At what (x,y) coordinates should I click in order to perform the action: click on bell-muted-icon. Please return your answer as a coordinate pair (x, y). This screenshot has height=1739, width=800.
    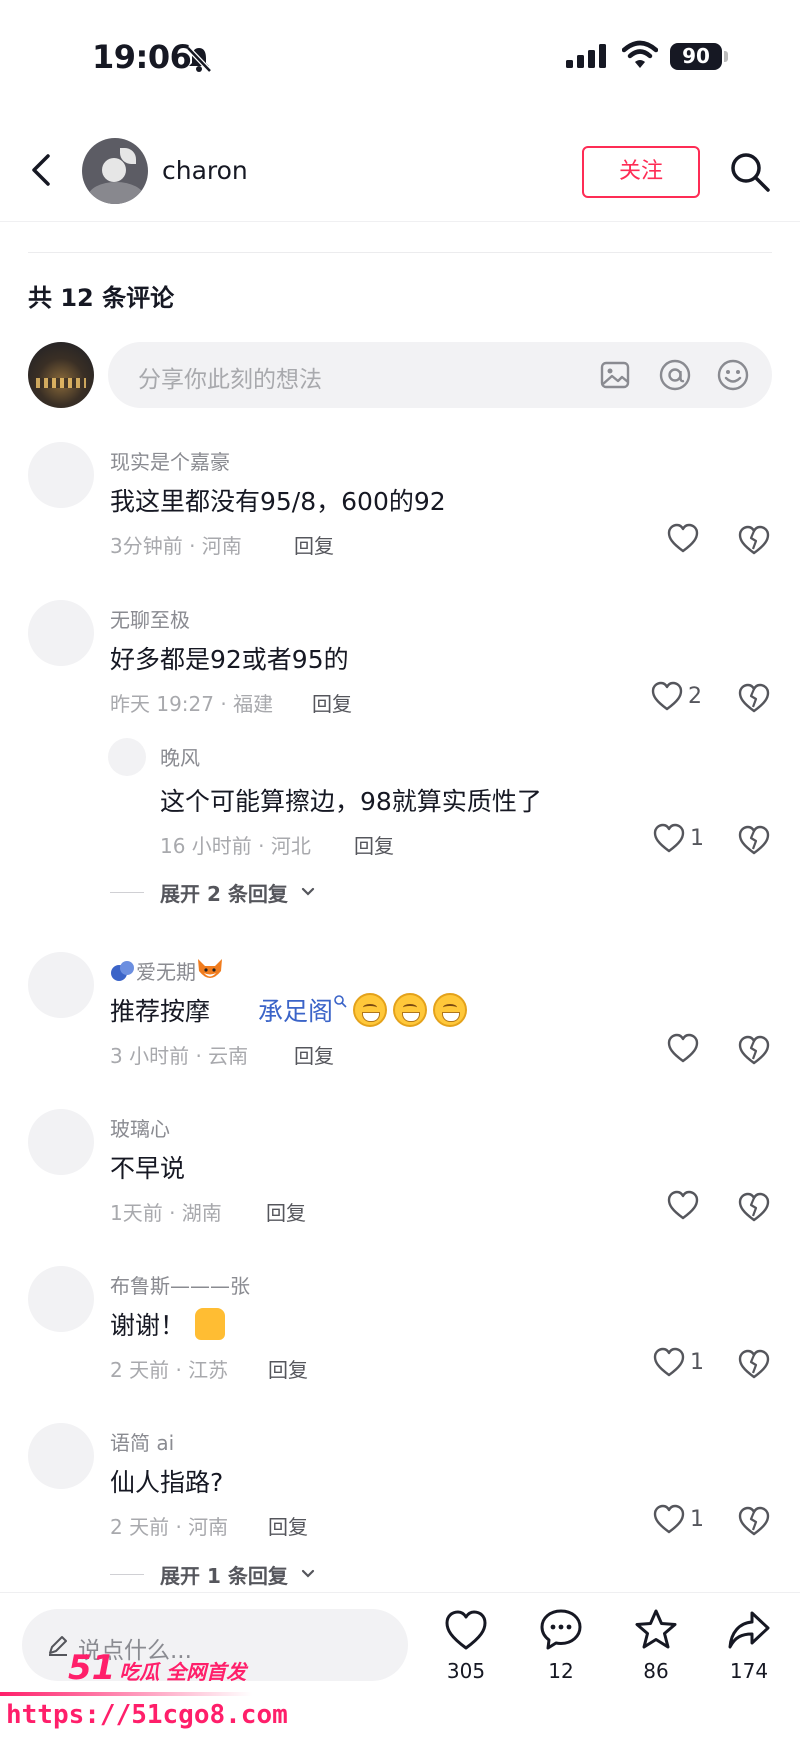
    Looking at the image, I should click on (199, 59).